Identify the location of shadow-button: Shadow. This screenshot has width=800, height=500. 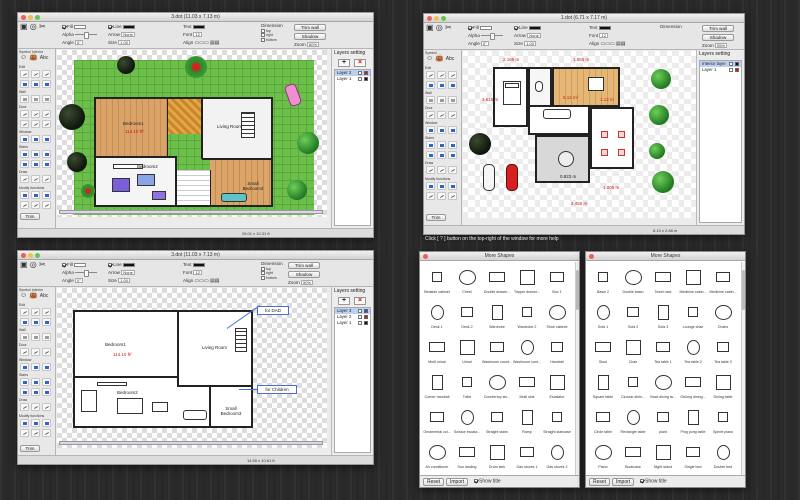
(718, 37).